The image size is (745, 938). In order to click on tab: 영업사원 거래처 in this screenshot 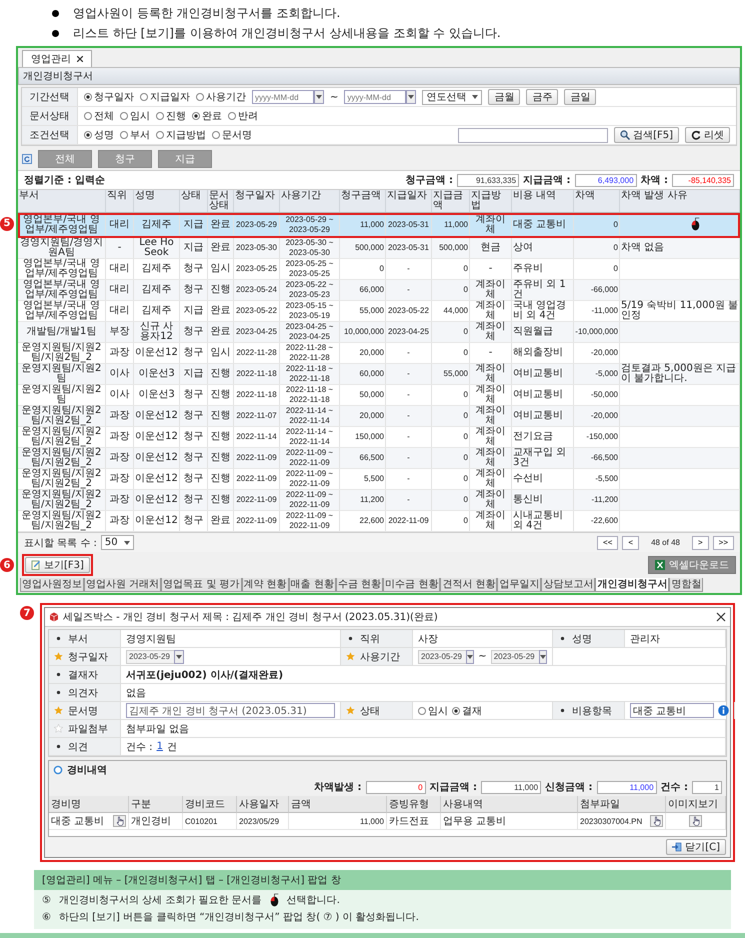, I will do `click(123, 585)`.